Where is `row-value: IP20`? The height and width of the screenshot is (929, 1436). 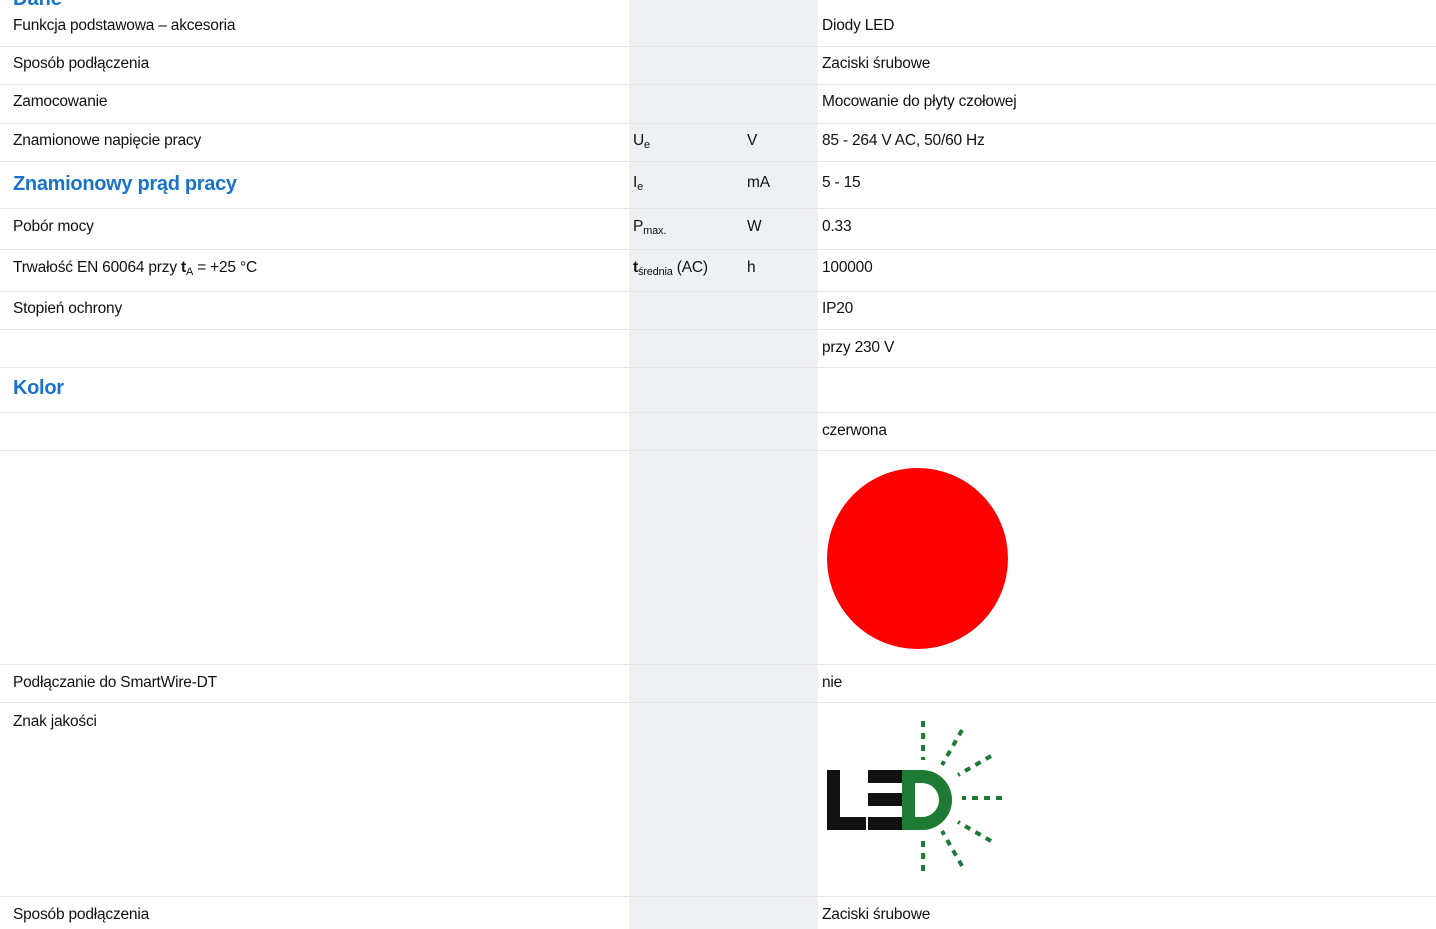
row-value: IP20 is located at coordinates (838, 308).